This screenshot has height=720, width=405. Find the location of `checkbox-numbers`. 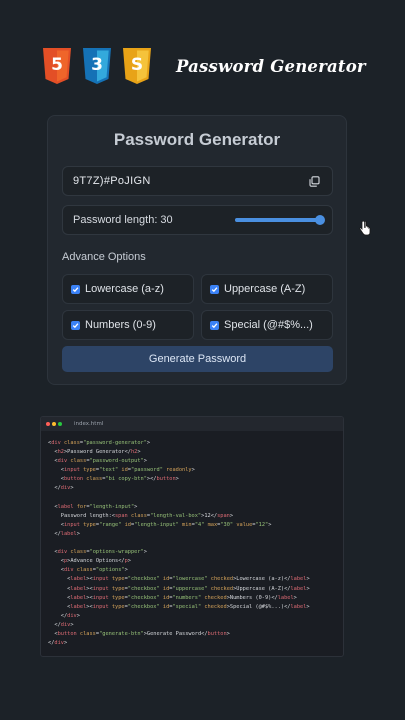

checkbox-numbers is located at coordinates (75, 325).